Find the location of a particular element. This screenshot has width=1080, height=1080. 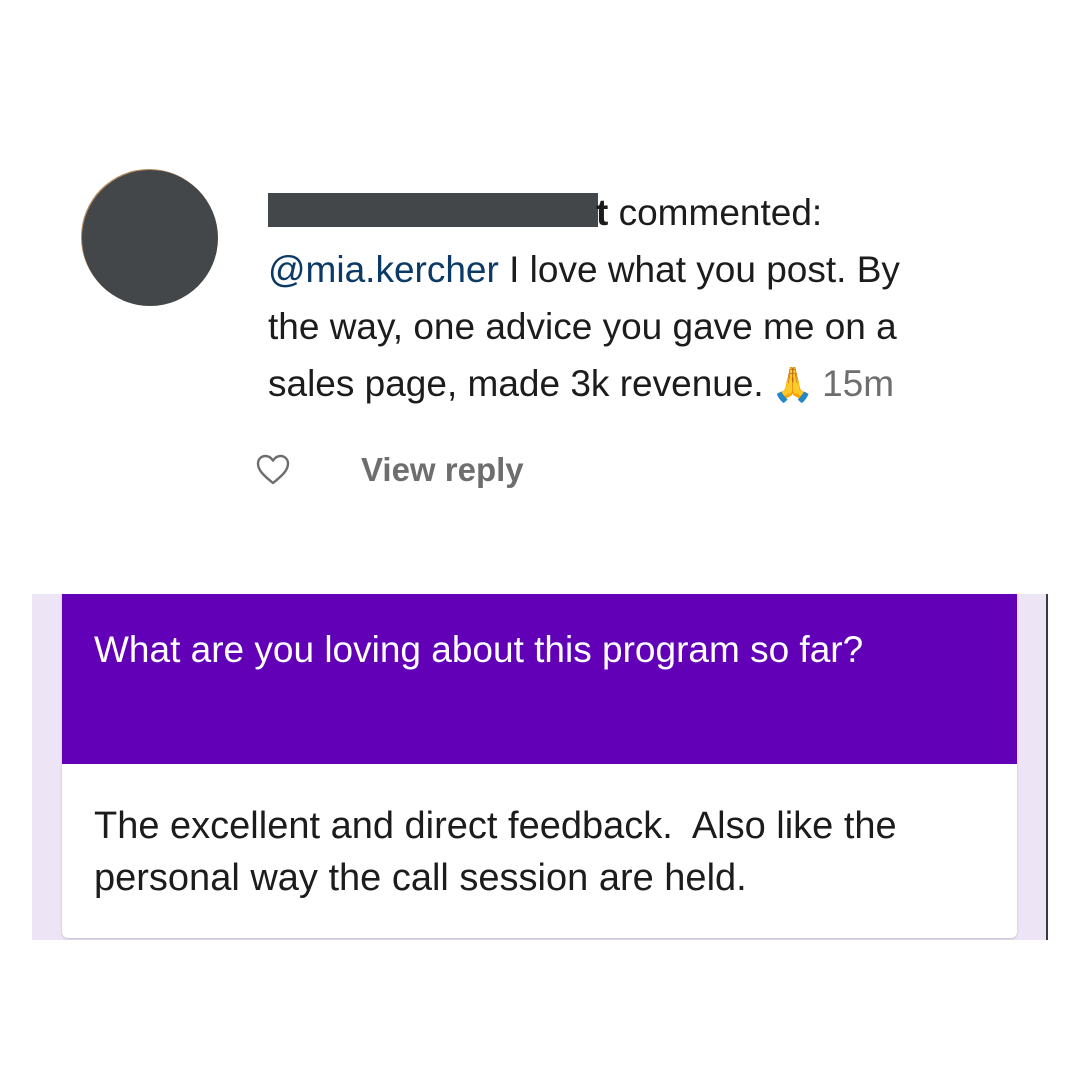

redacted-username is located at coordinates (433, 210).